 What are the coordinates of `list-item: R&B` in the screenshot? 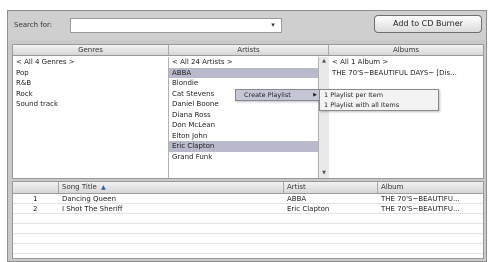 It's located at (90, 83).